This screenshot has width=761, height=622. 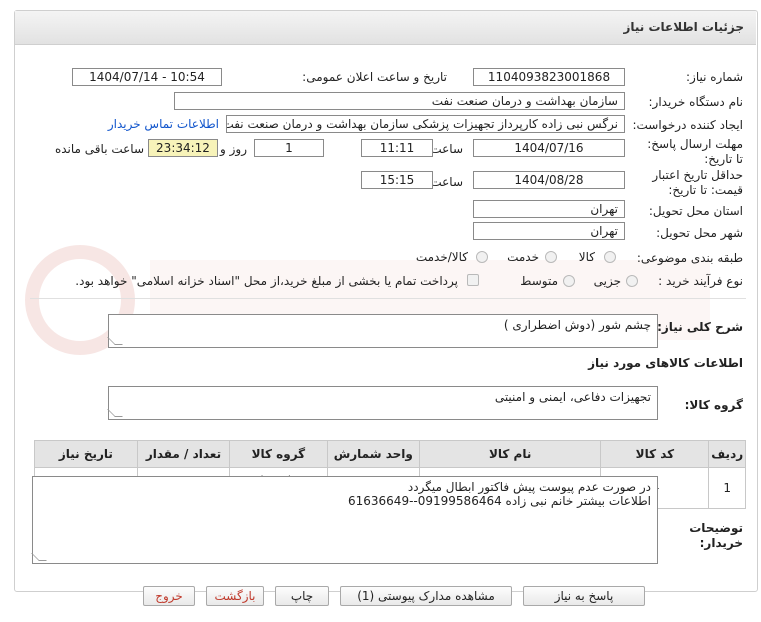 What do you see at coordinates (549, 231) in the screenshot?
I see `city-field: تهران` at bounding box center [549, 231].